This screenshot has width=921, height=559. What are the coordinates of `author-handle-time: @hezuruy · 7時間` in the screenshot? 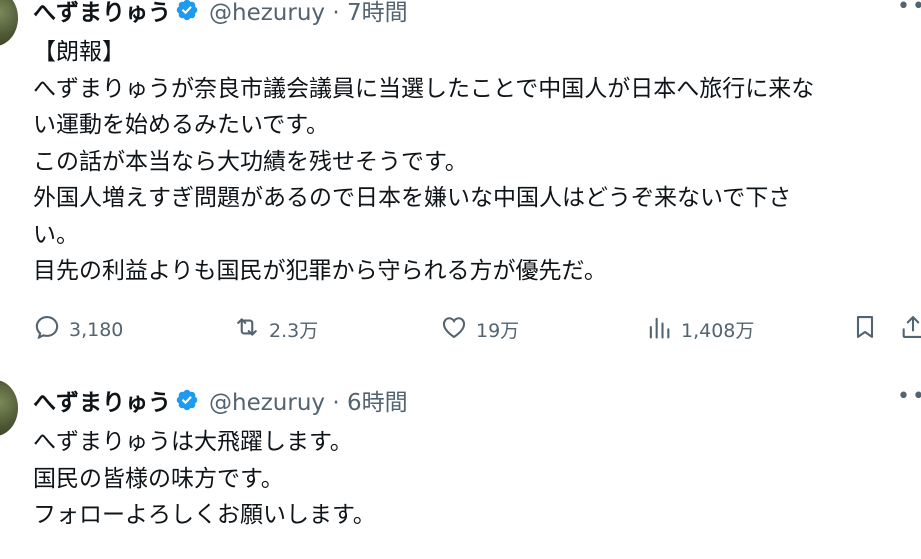 It's located at (308, 13).